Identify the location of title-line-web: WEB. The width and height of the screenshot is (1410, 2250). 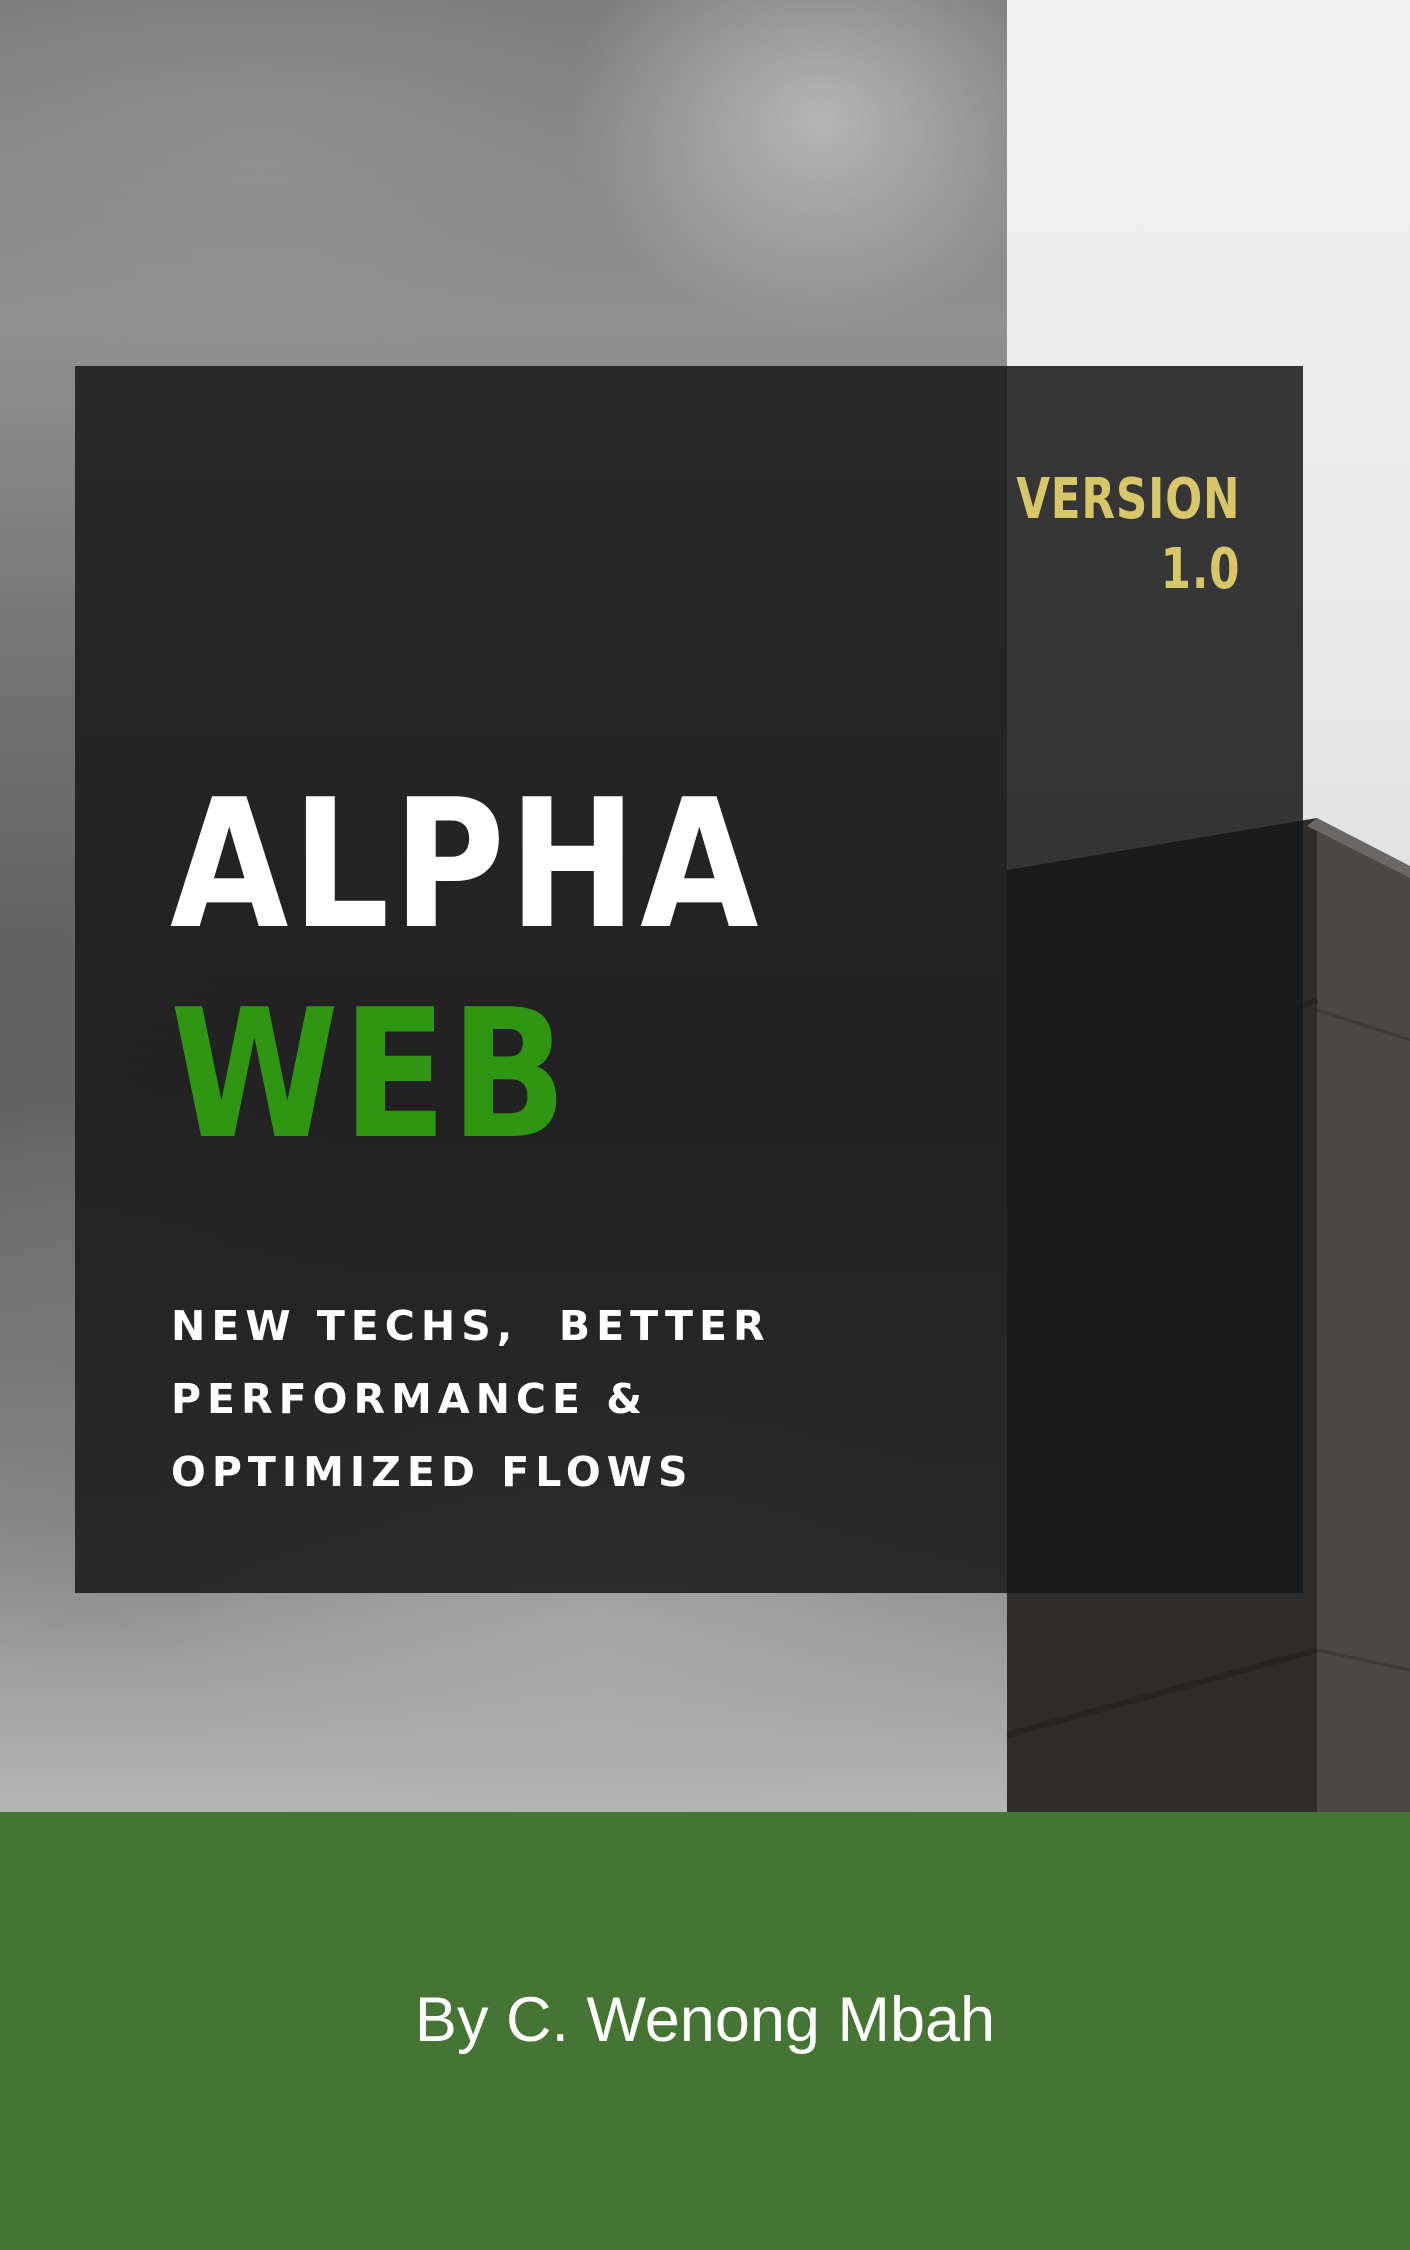
(370, 1074).